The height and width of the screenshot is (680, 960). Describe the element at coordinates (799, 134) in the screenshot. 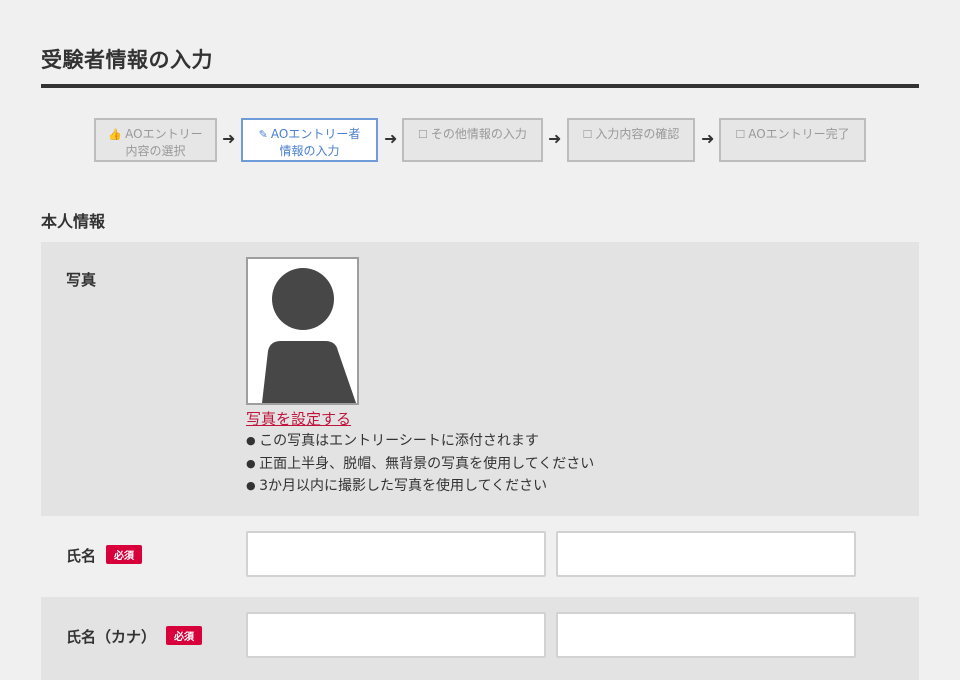

I see `step-label: AOエントリー完了` at that location.